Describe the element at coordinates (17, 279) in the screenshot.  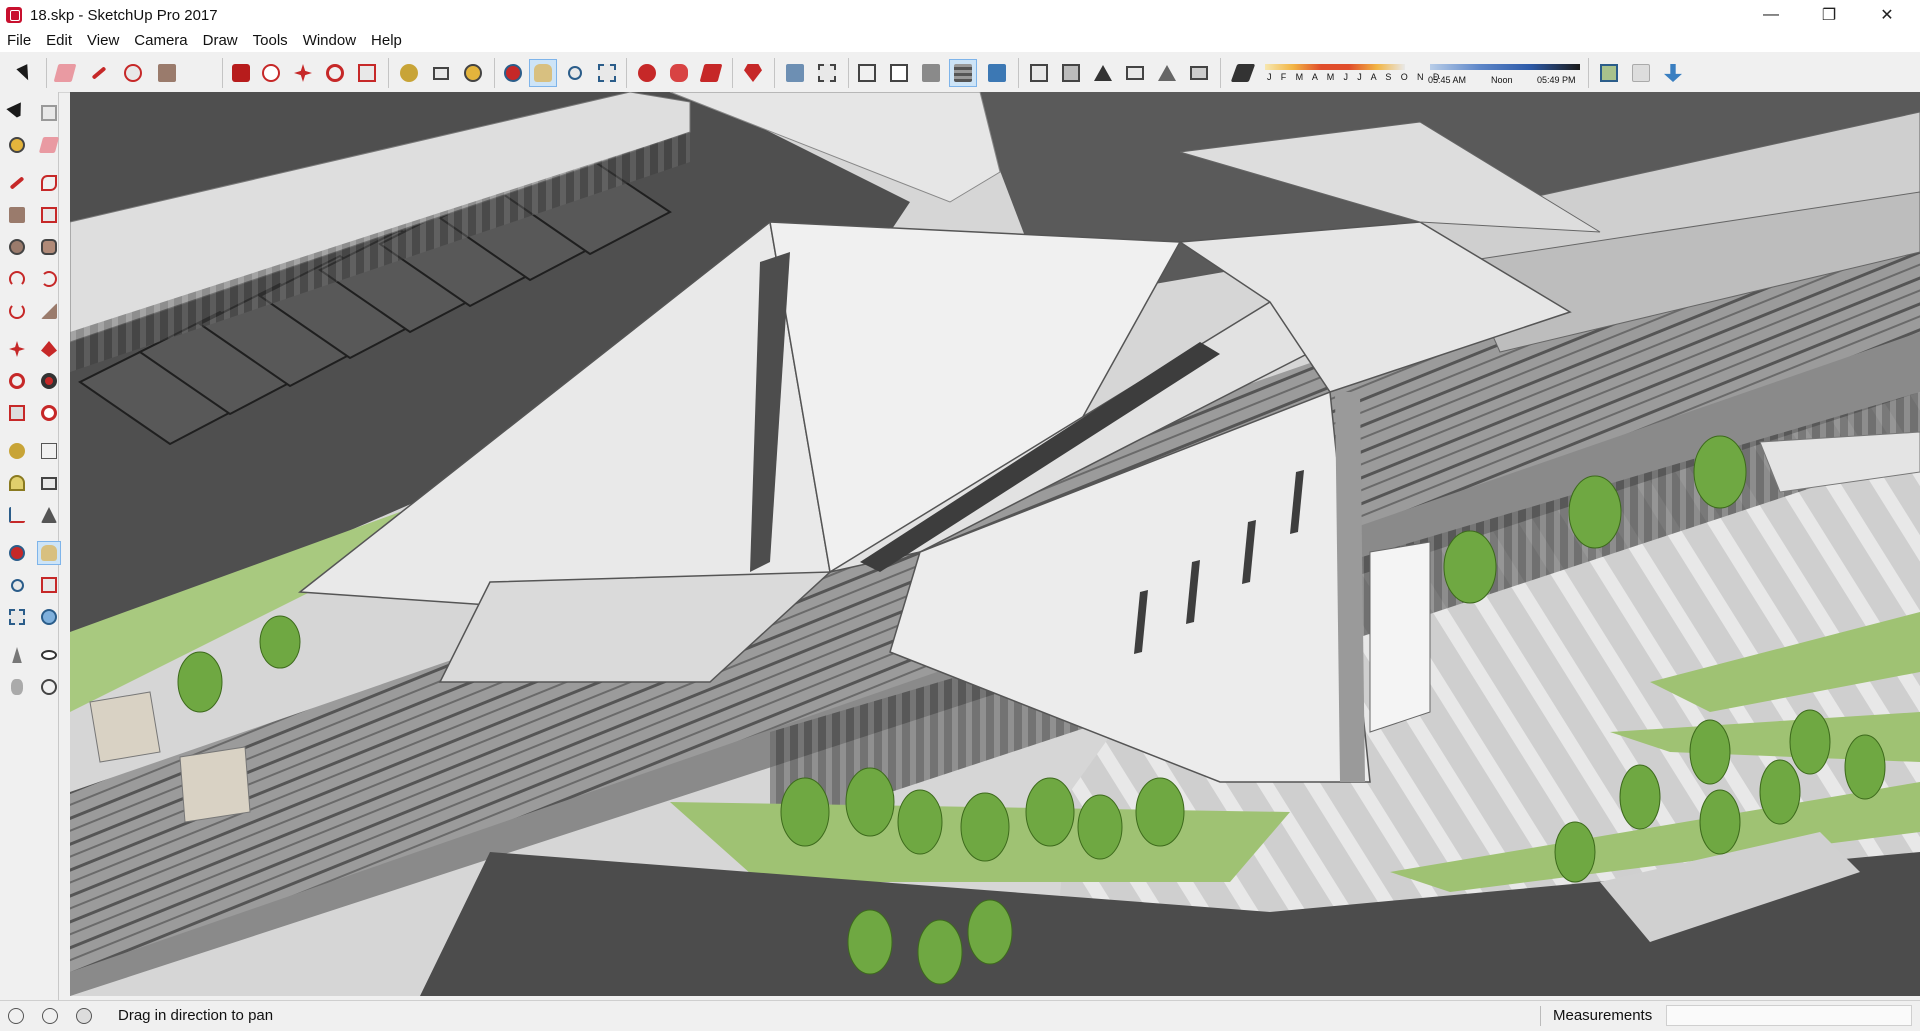
I see `left-arc-button` at that location.